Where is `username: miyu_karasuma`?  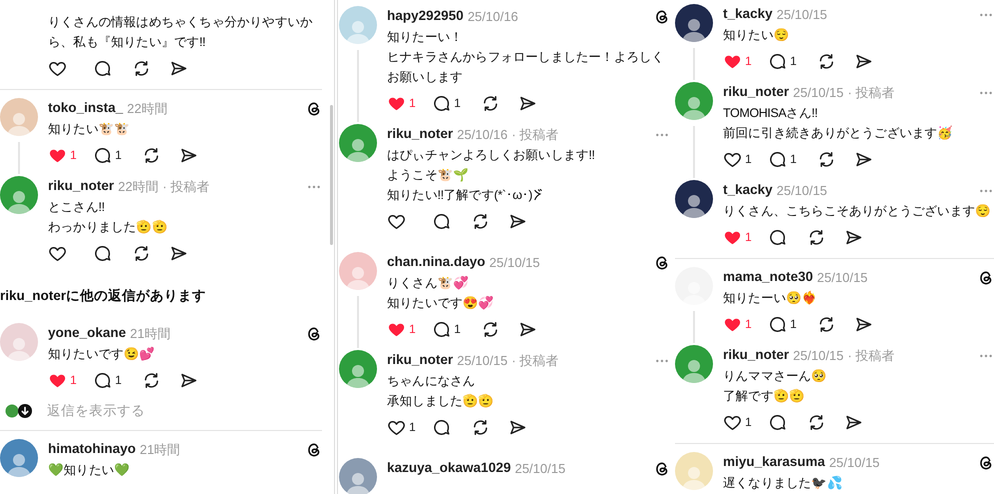
username: miyu_karasuma is located at coordinates (774, 462).